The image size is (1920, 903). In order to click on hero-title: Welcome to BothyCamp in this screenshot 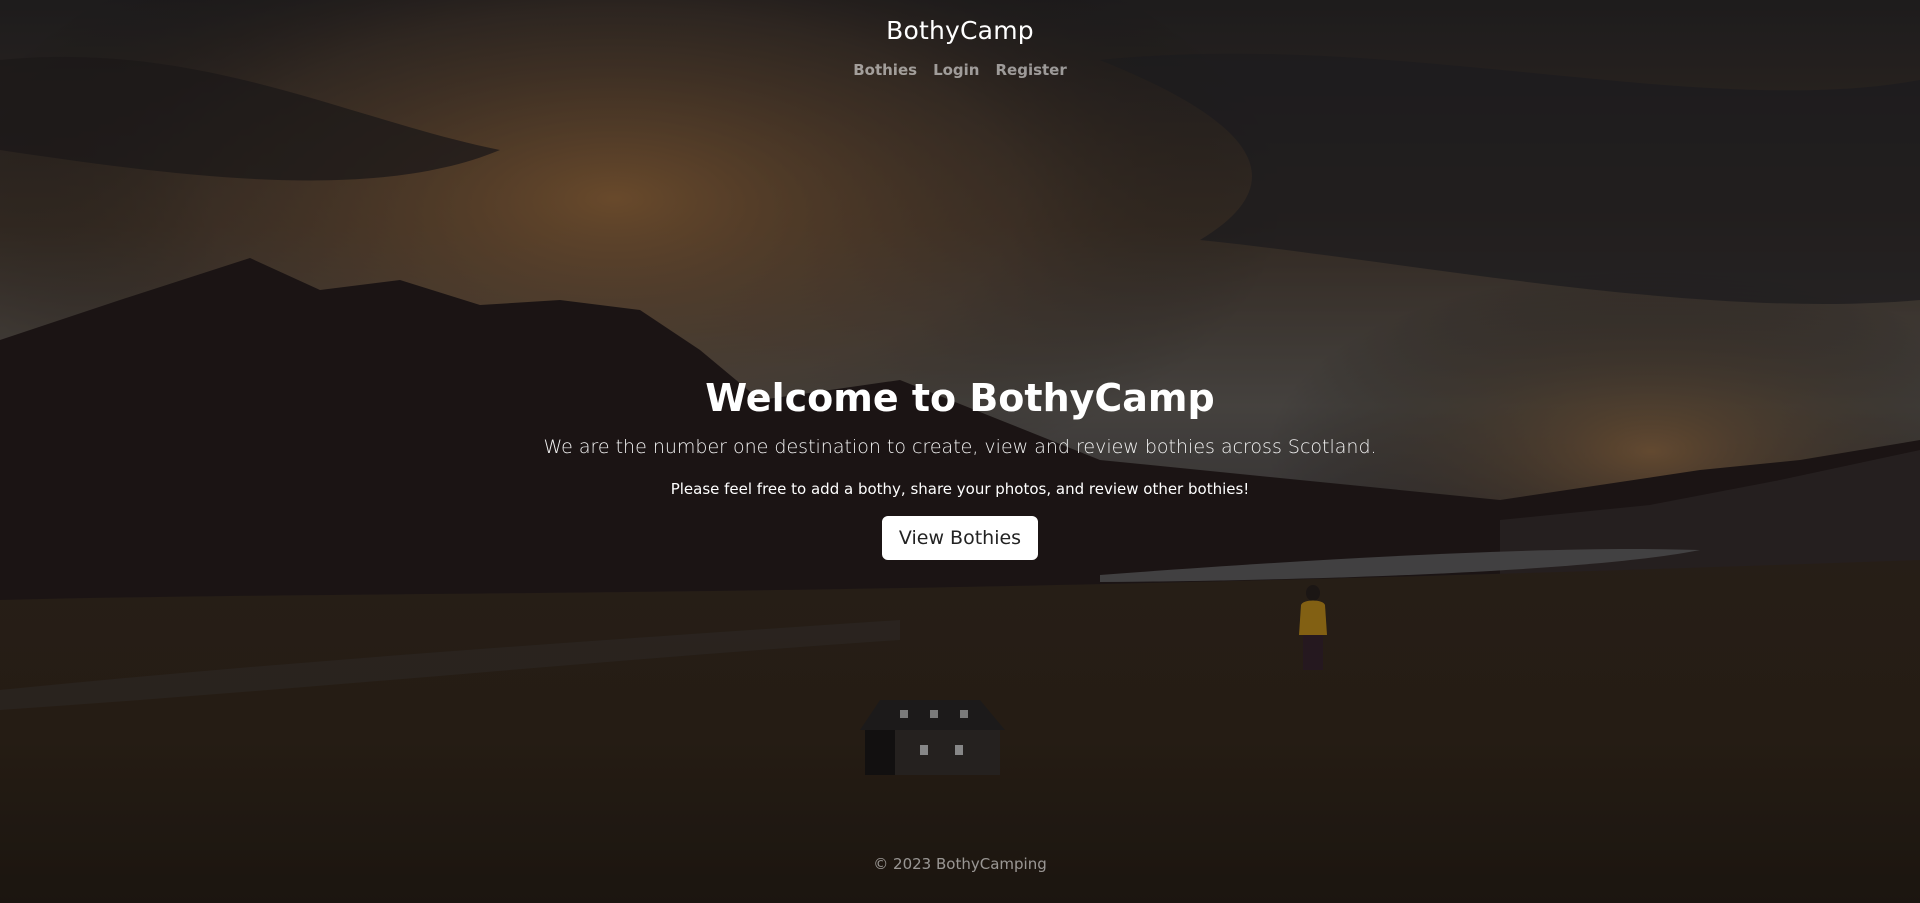, I will do `click(960, 398)`.